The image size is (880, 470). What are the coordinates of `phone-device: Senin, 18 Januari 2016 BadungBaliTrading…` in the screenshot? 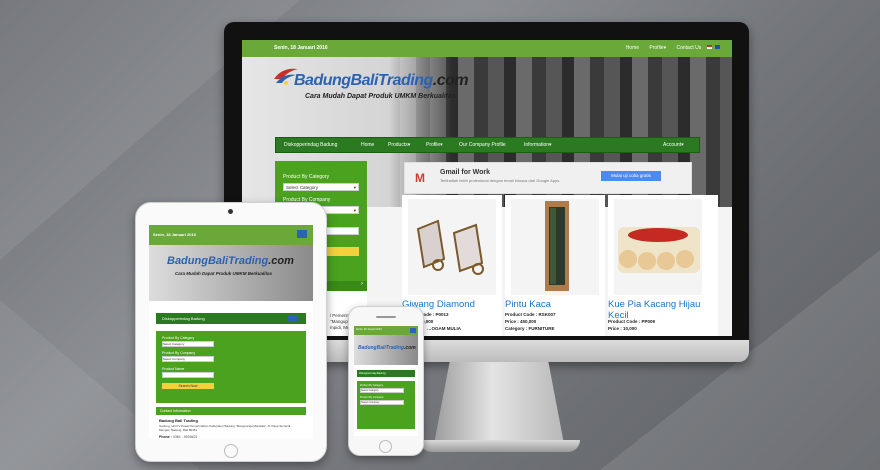 It's located at (386, 381).